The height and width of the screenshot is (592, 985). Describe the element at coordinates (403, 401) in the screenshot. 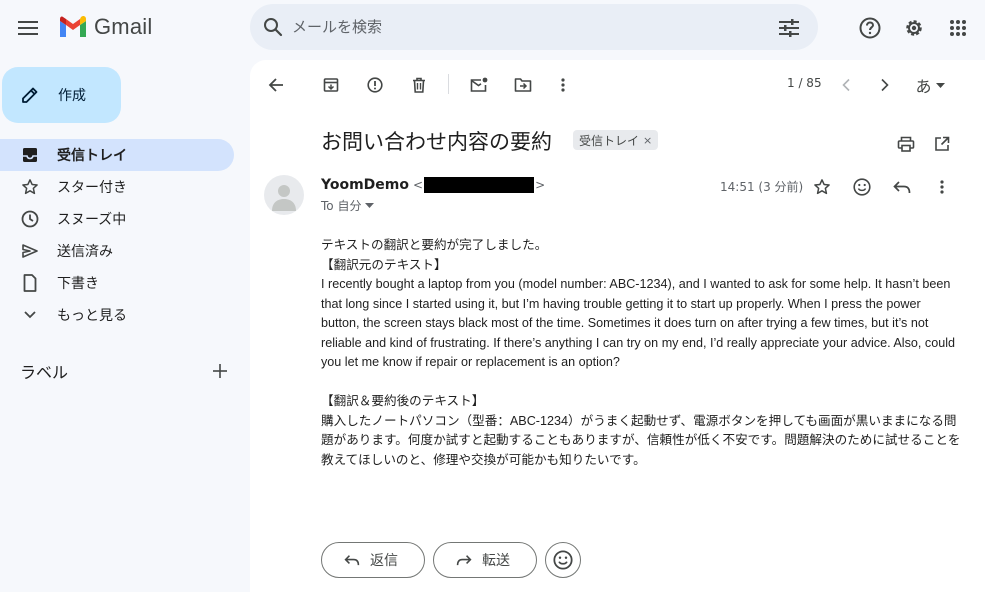

I see `body-result-heading: 【翻訳＆要約後のテキスト】` at that location.